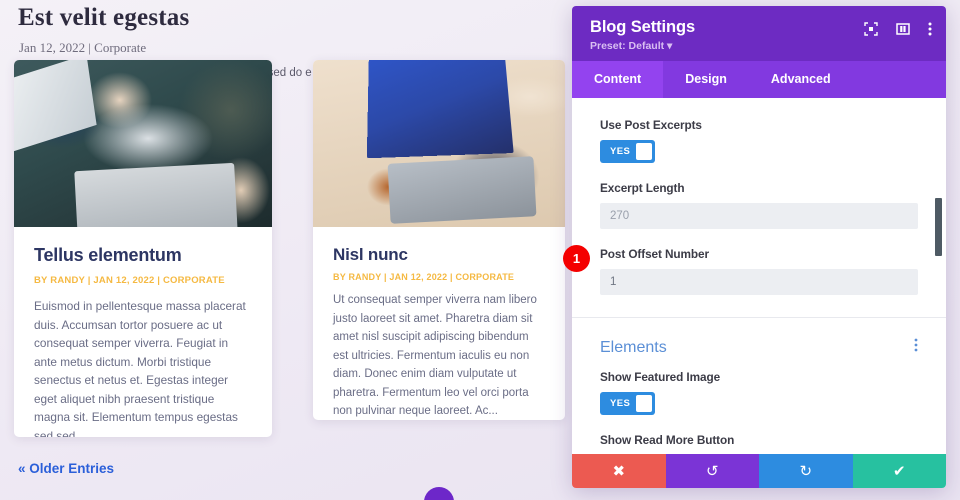  I want to click on panel-scrollbar, so click(938, 276).